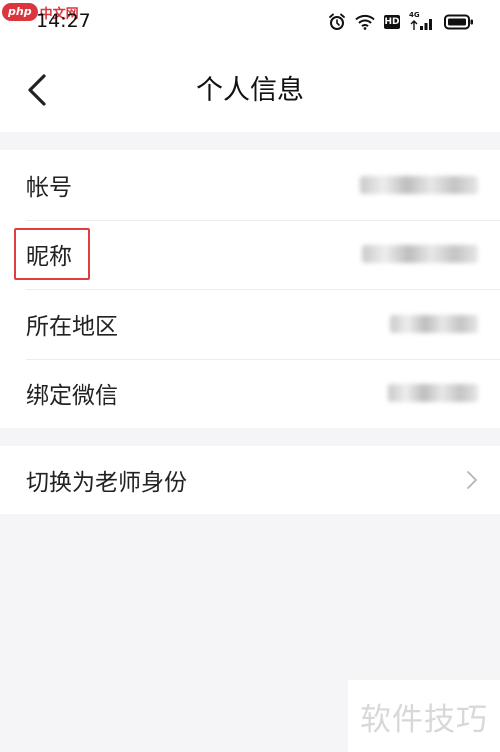 Image resolution: width=500 pixels, height=752 pixels. Describe the element at coordinates (250, 324) in the screenshot. I see `region-row: 所在地区` at that location.